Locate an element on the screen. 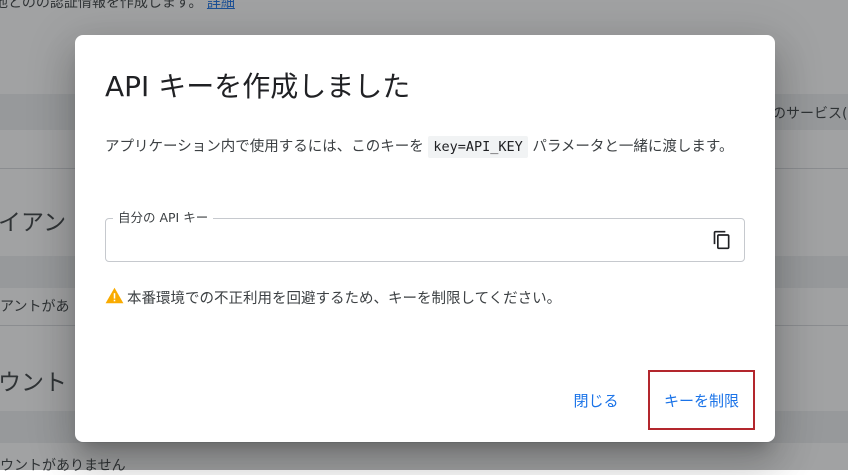  api-key-field: 自分の API キー is located at coordinates (425, 235).